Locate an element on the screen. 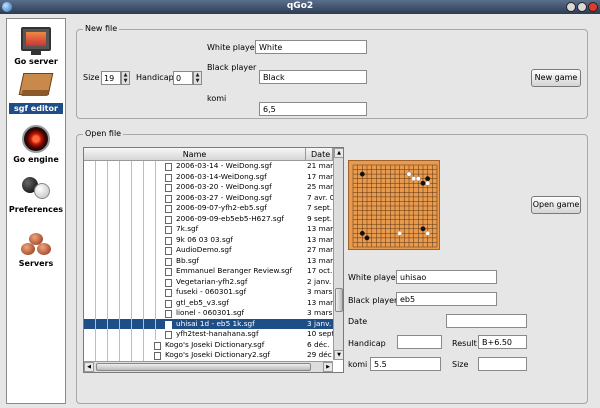 The width and height of the screenshot is (600, 408). file-name: uhisai 1d - eb5 1k.sgf is located at coordinates (215, 323).